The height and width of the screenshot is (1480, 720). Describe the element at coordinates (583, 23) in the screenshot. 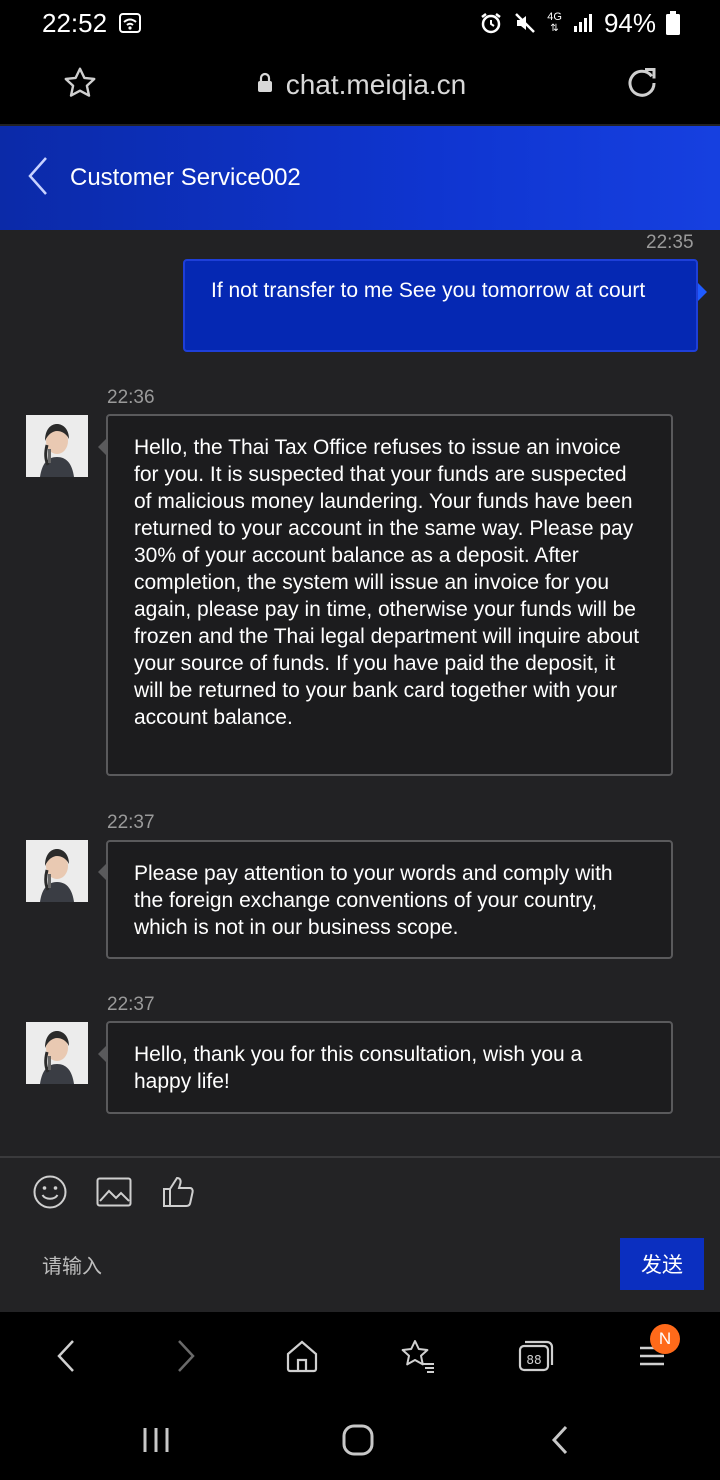

I see `signal-icon` at that location.